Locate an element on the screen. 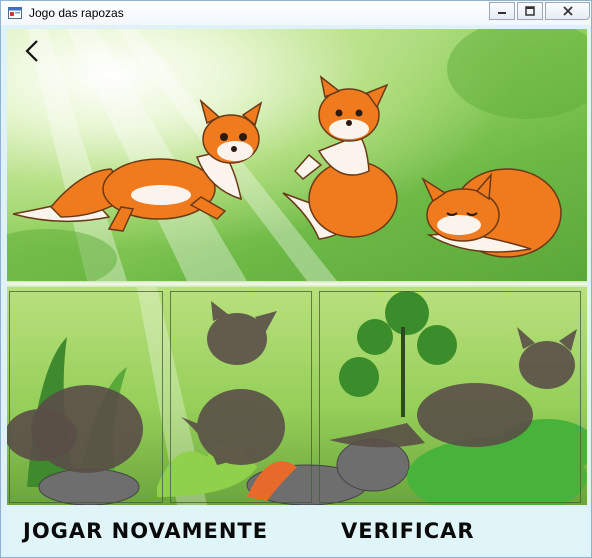 The height and width of the screenshot is (558, 592). sitting-fox is located at coordinates (341, 159).